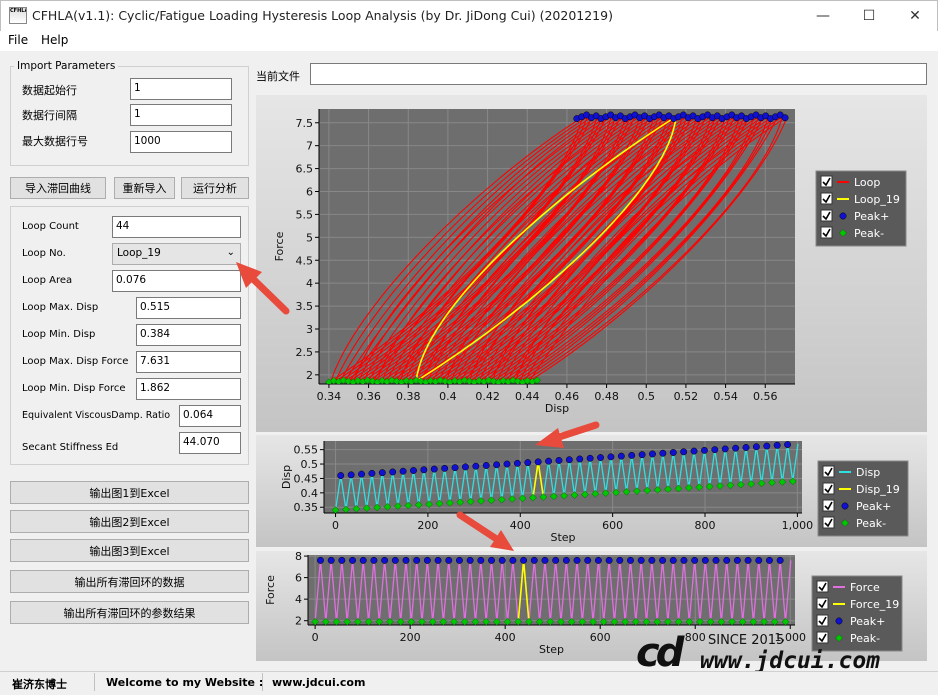 The height and width of the screenshot is (695, 938). Describe the element at coordinates (176, 254) in the screenshot. I see `loop-no-select: Loop_19 ⌄` at that location.